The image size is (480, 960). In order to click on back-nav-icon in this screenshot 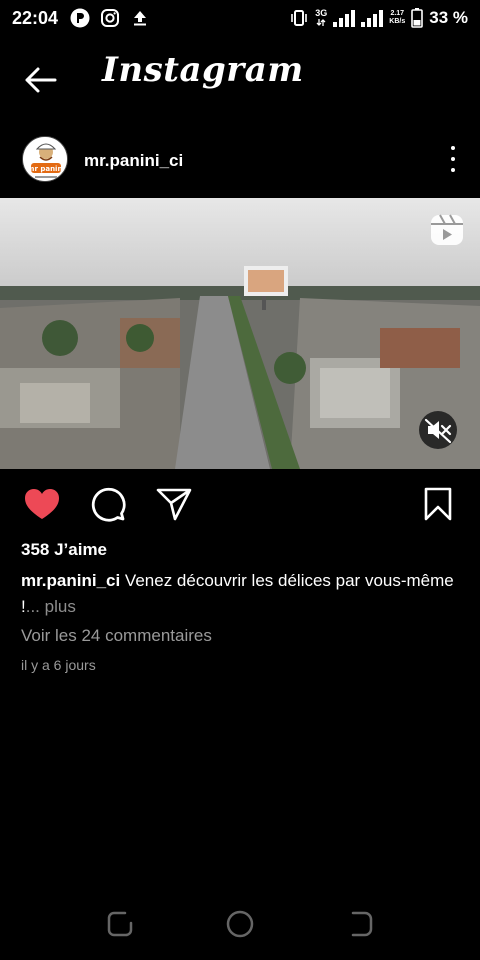, I will do `click(362, 924)`.